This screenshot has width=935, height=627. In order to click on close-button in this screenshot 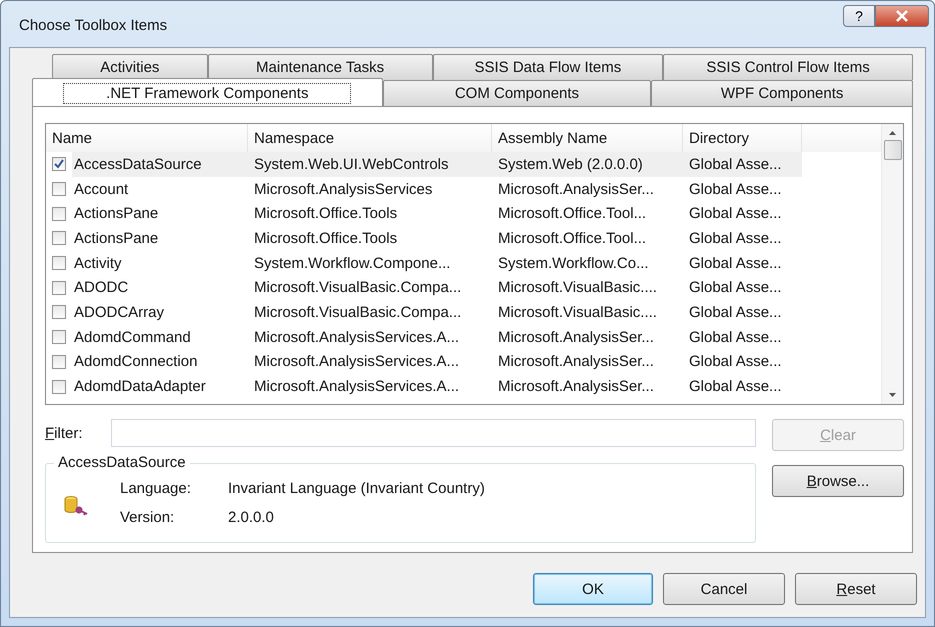, I will do `click(902, 16)`.